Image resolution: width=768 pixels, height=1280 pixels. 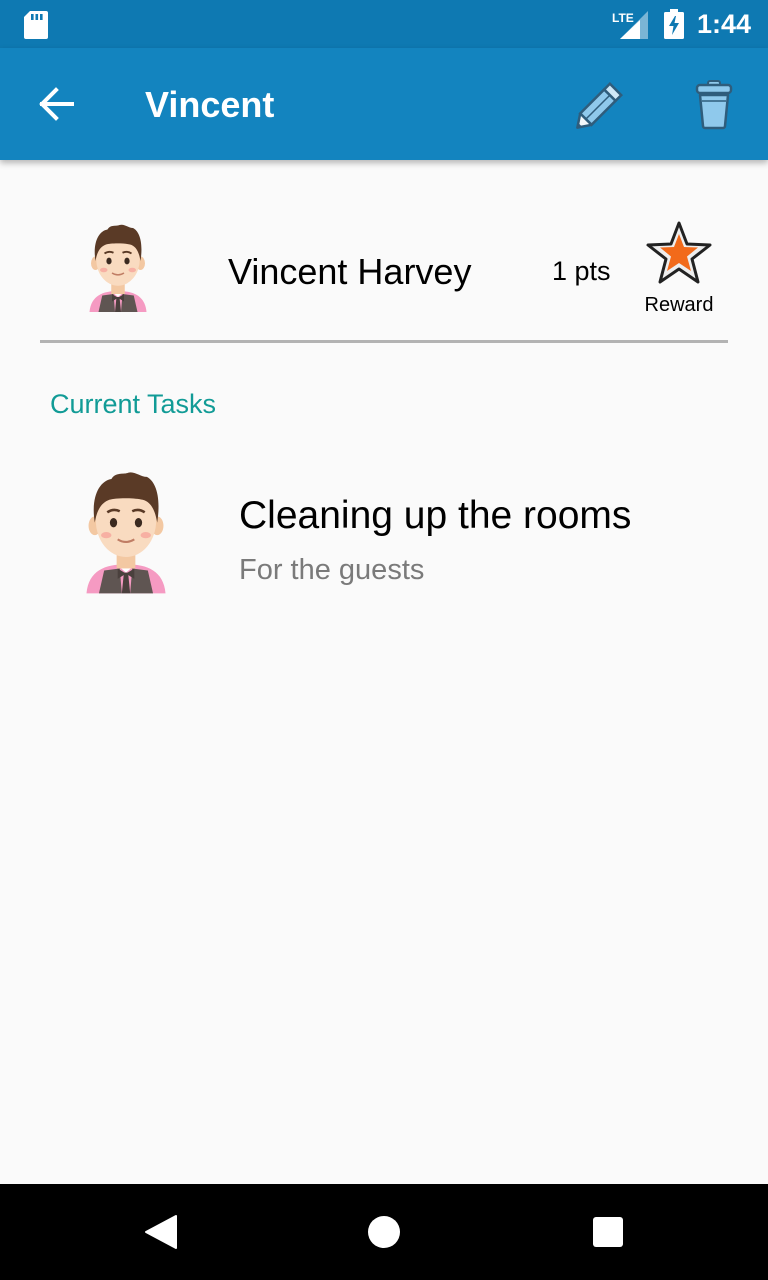 I want to click on battery-charging-icon, so click(x=674, y=24).